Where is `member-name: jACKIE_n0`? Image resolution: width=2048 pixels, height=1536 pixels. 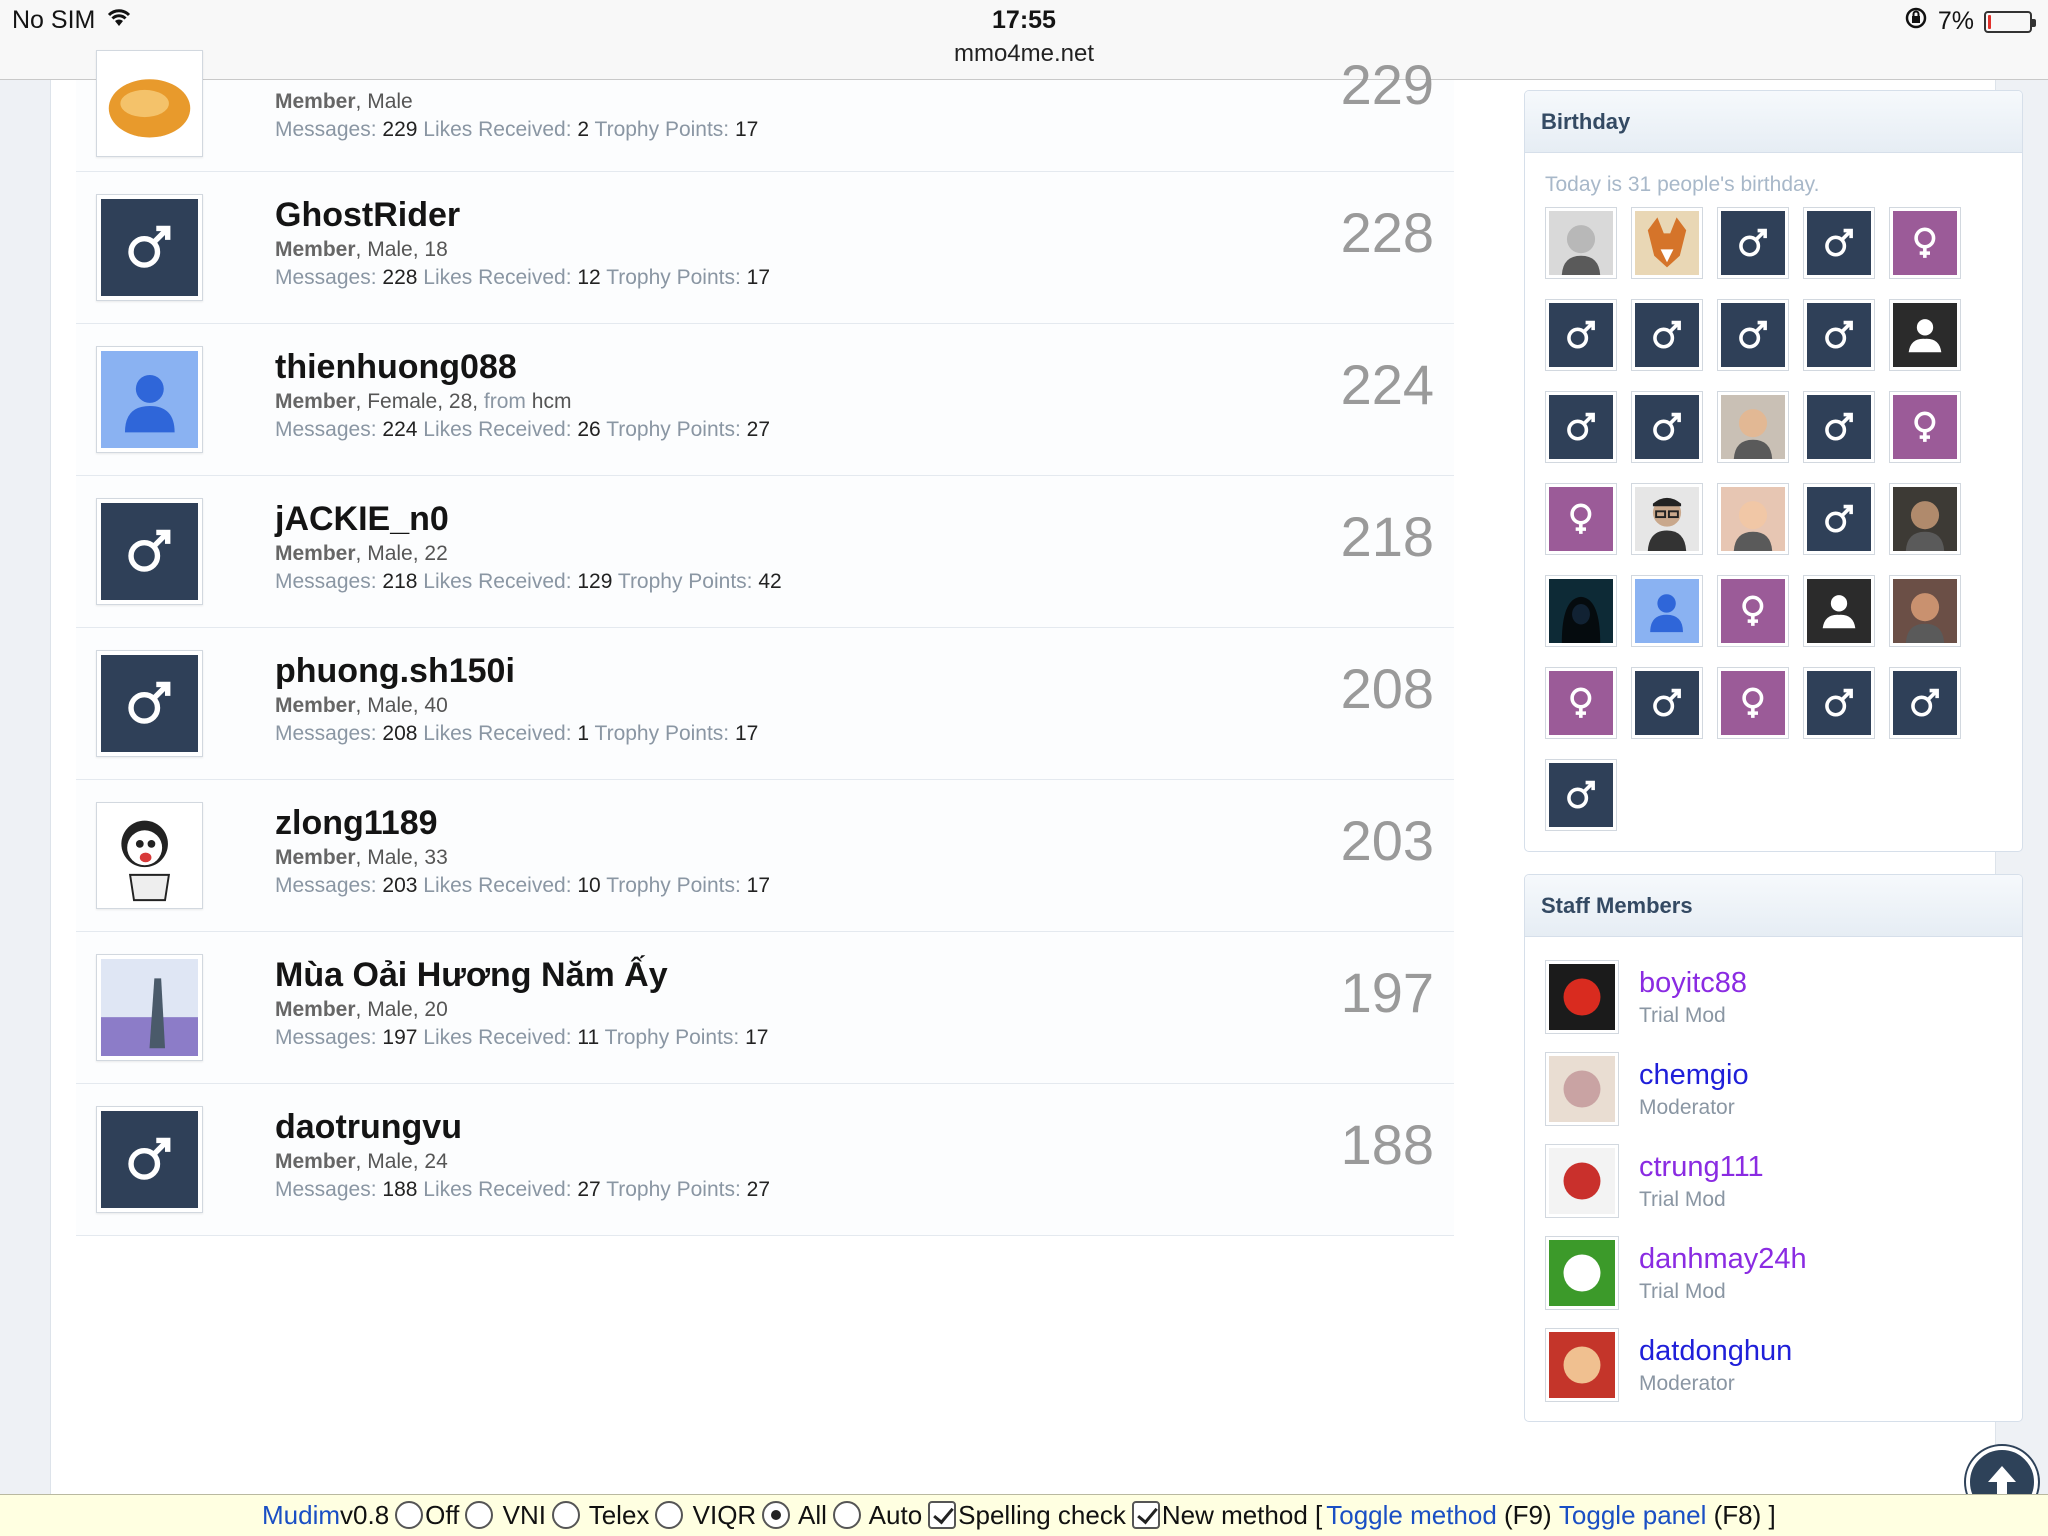 member-name: jACKIE_n0 is located at coordinates (362, 519).